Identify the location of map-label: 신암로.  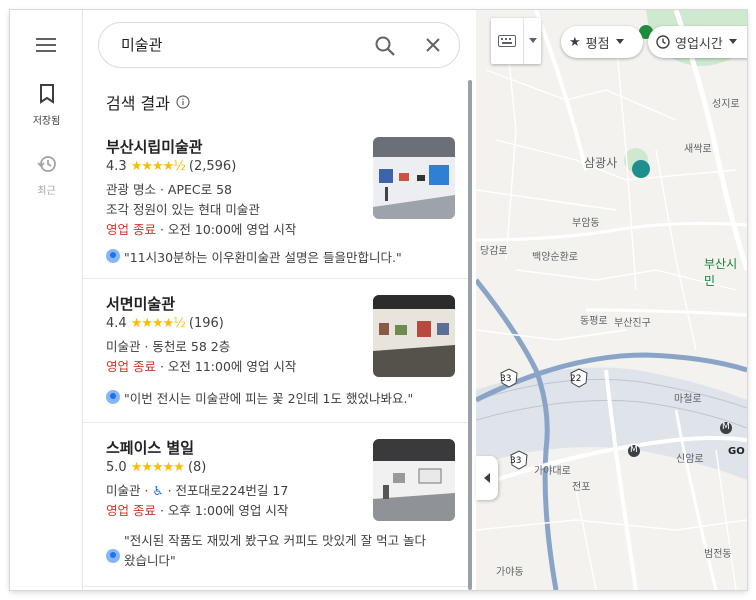
(690, 459).